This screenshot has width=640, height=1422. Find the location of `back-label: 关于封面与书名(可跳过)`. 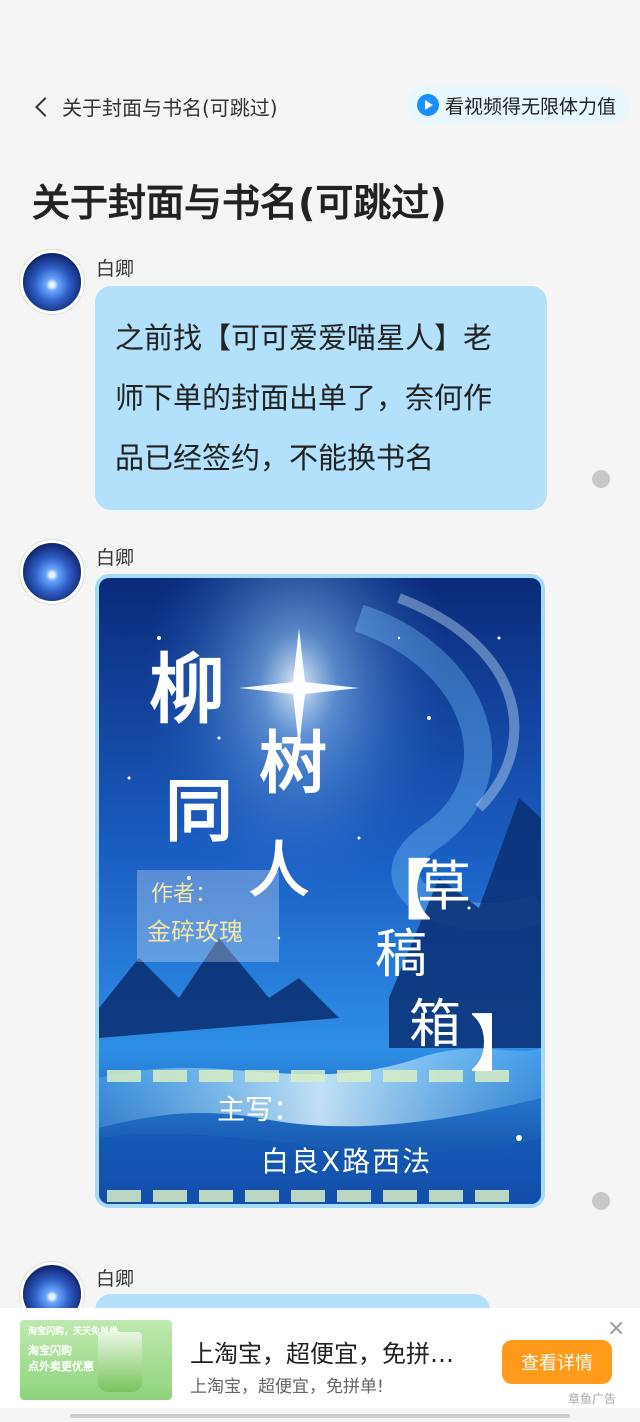

back-label: 关于封面与书名(可跳过) is located at coordinates (170, 108).